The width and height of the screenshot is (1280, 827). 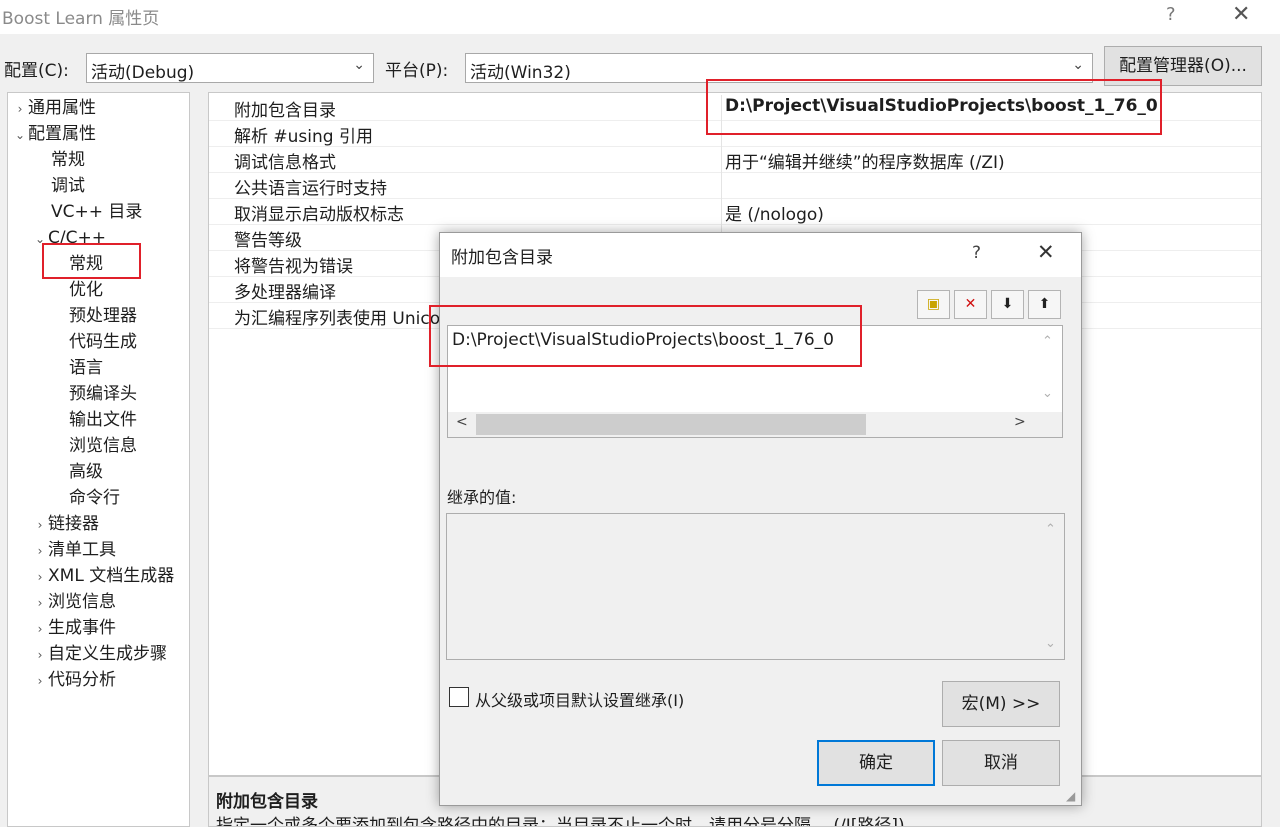 I want to click on tree-item-config-properties: ⌄ 配置属性, so click(x=54, y=134).